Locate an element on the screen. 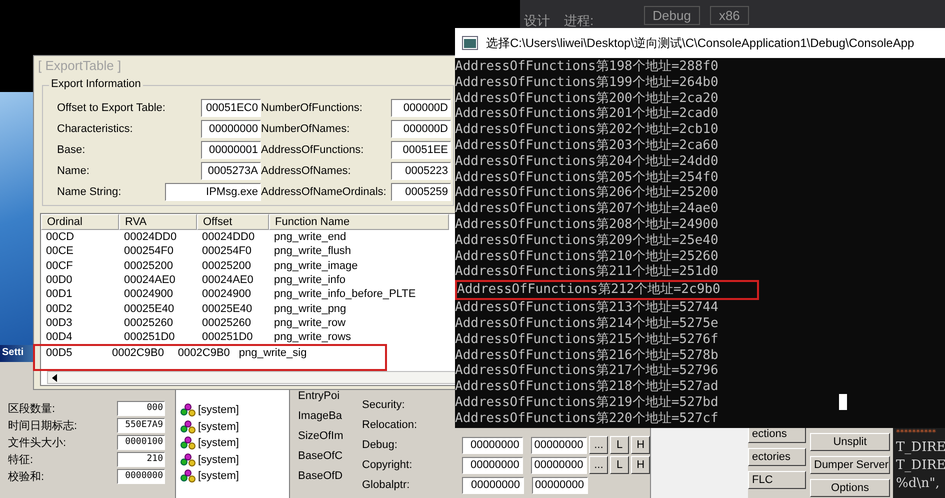 Image resolution: width=945 pixels, height=498 pixels. table-cell-text: 00024AE0 is located at coordinates (227, 280).